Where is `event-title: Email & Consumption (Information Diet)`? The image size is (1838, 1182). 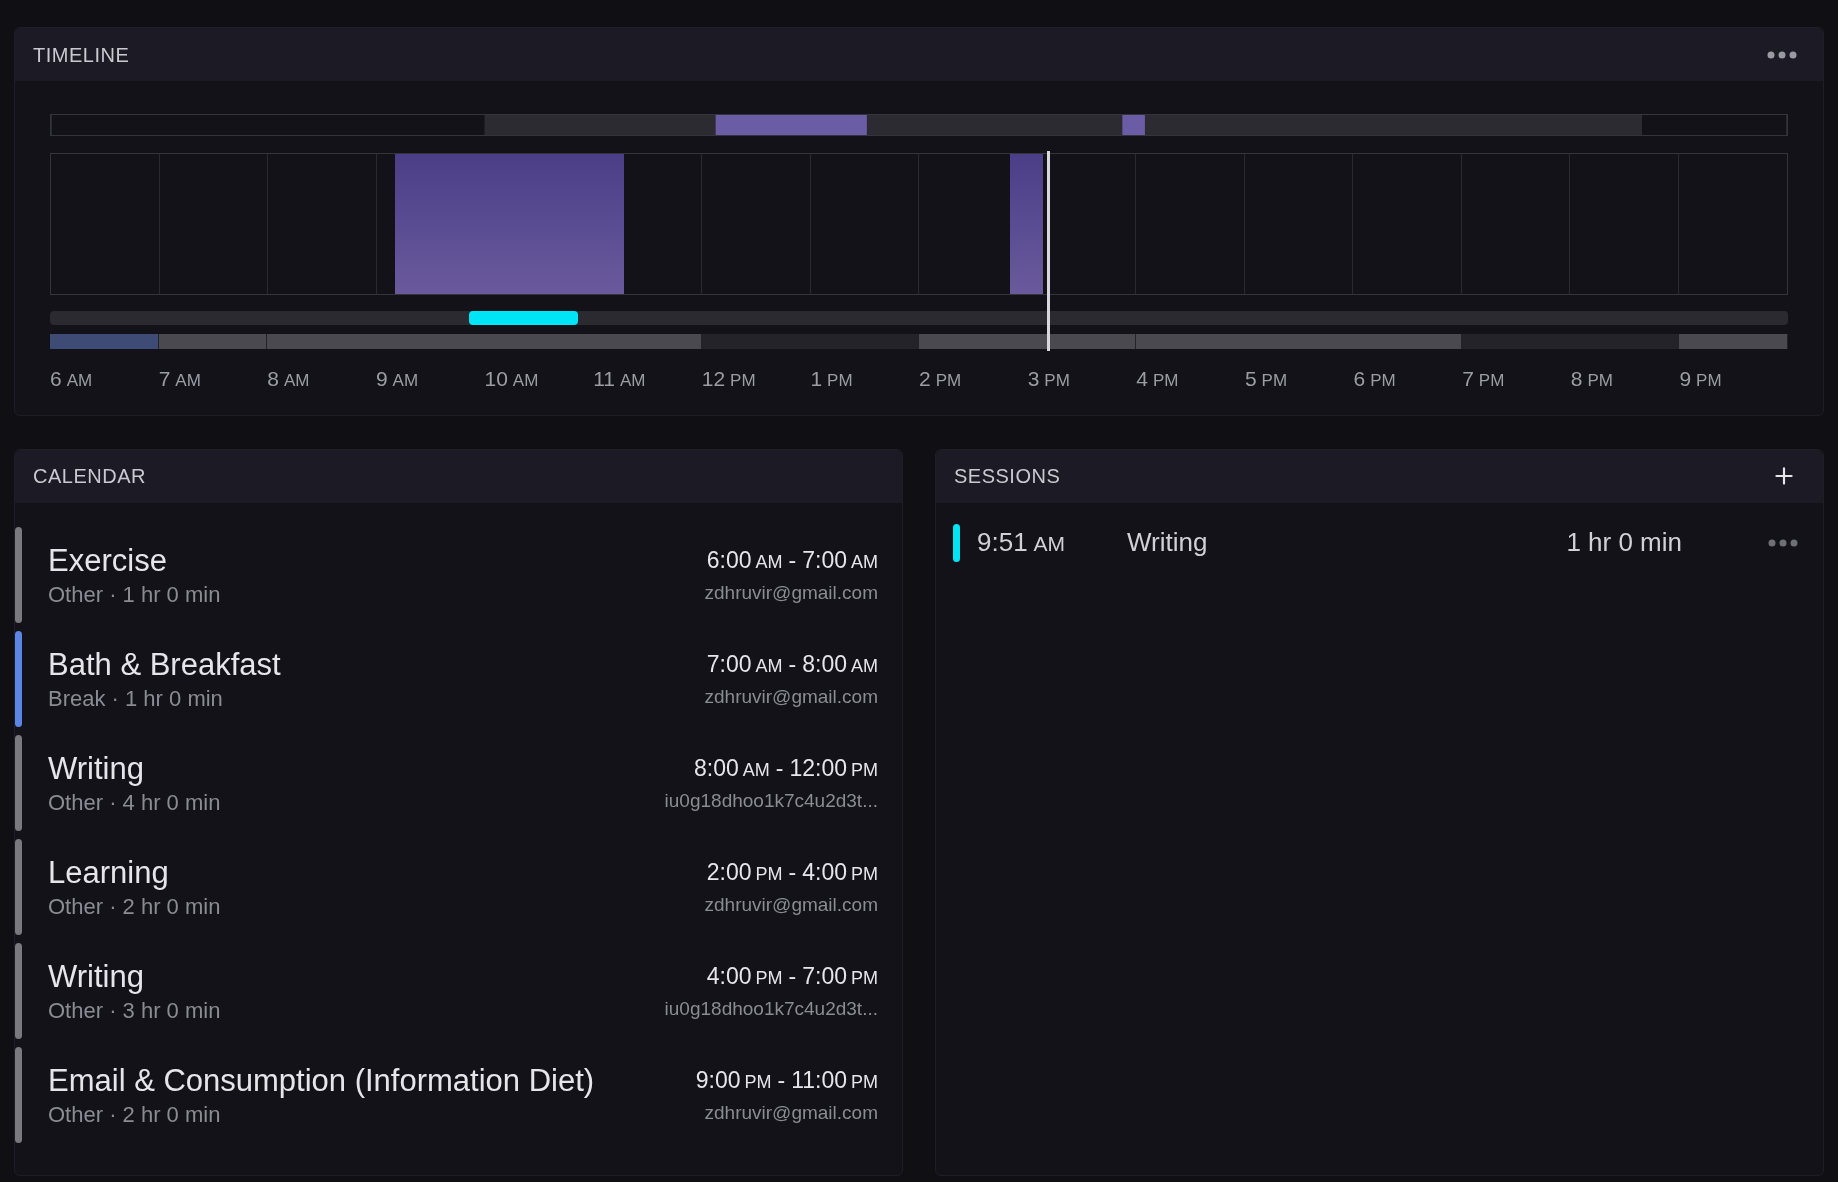
event-title: Email & Consumption (Information Diet) is located at coordinates (321, 1080).